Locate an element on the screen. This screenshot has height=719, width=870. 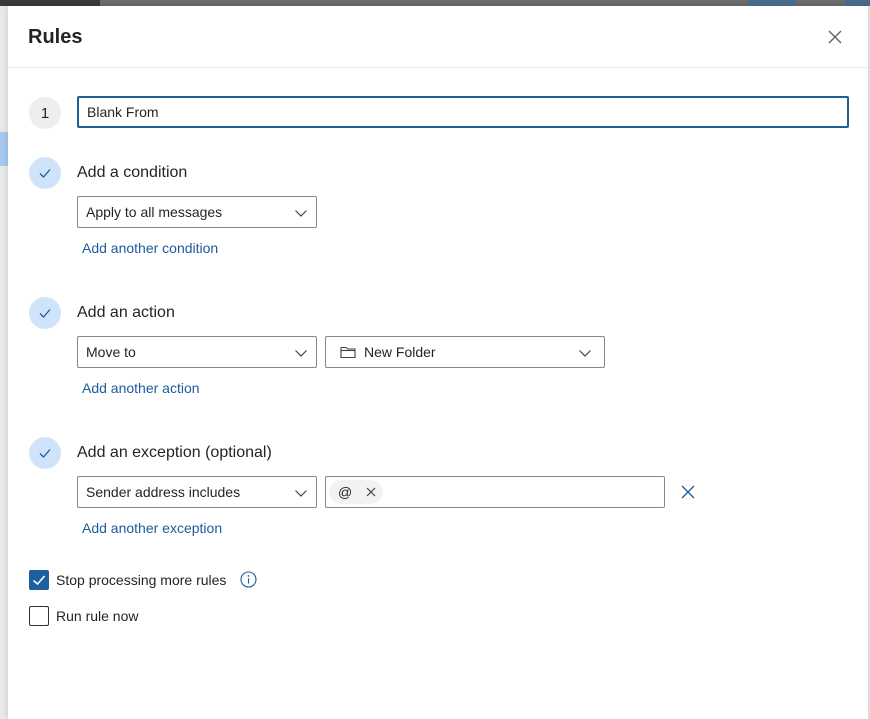
exception-value-input: @ is located at coordinates (495, 492).